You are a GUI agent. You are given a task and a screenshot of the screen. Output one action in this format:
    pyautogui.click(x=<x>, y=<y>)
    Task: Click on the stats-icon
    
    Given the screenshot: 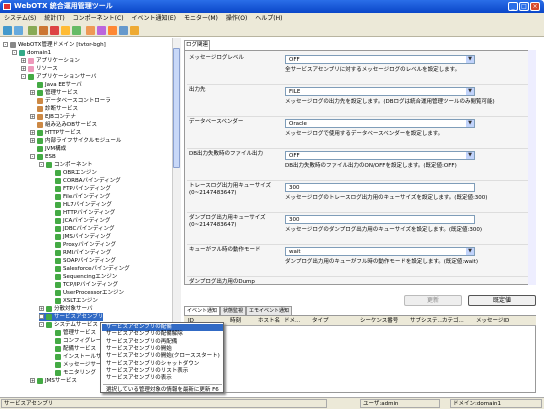 What is the action you would take?
    pyautogui.click(x=112, y=30)
    